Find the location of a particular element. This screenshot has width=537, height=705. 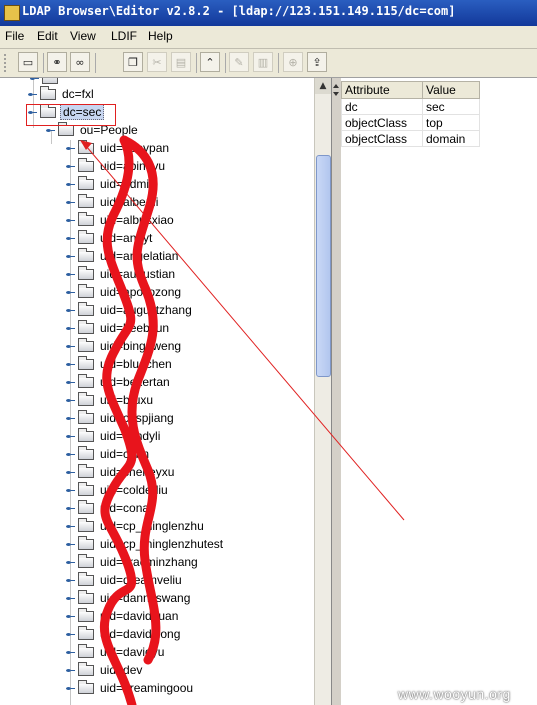

collapse-up-icon is located at coordinates (336, 86).